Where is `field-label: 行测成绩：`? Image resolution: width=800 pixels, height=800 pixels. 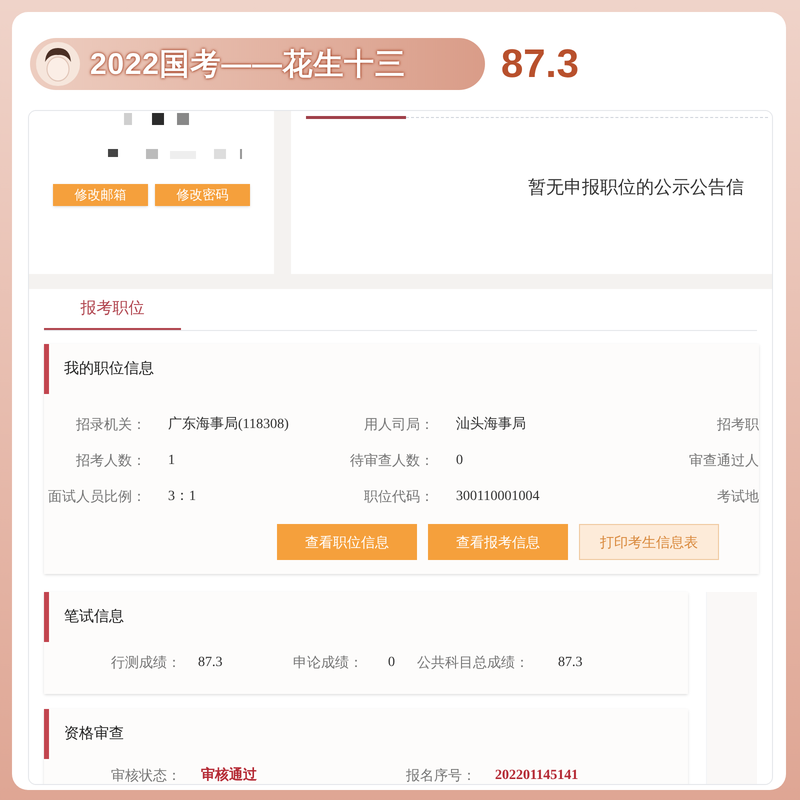 field-label: 行测成绩： is located at coordinates (145, 662).